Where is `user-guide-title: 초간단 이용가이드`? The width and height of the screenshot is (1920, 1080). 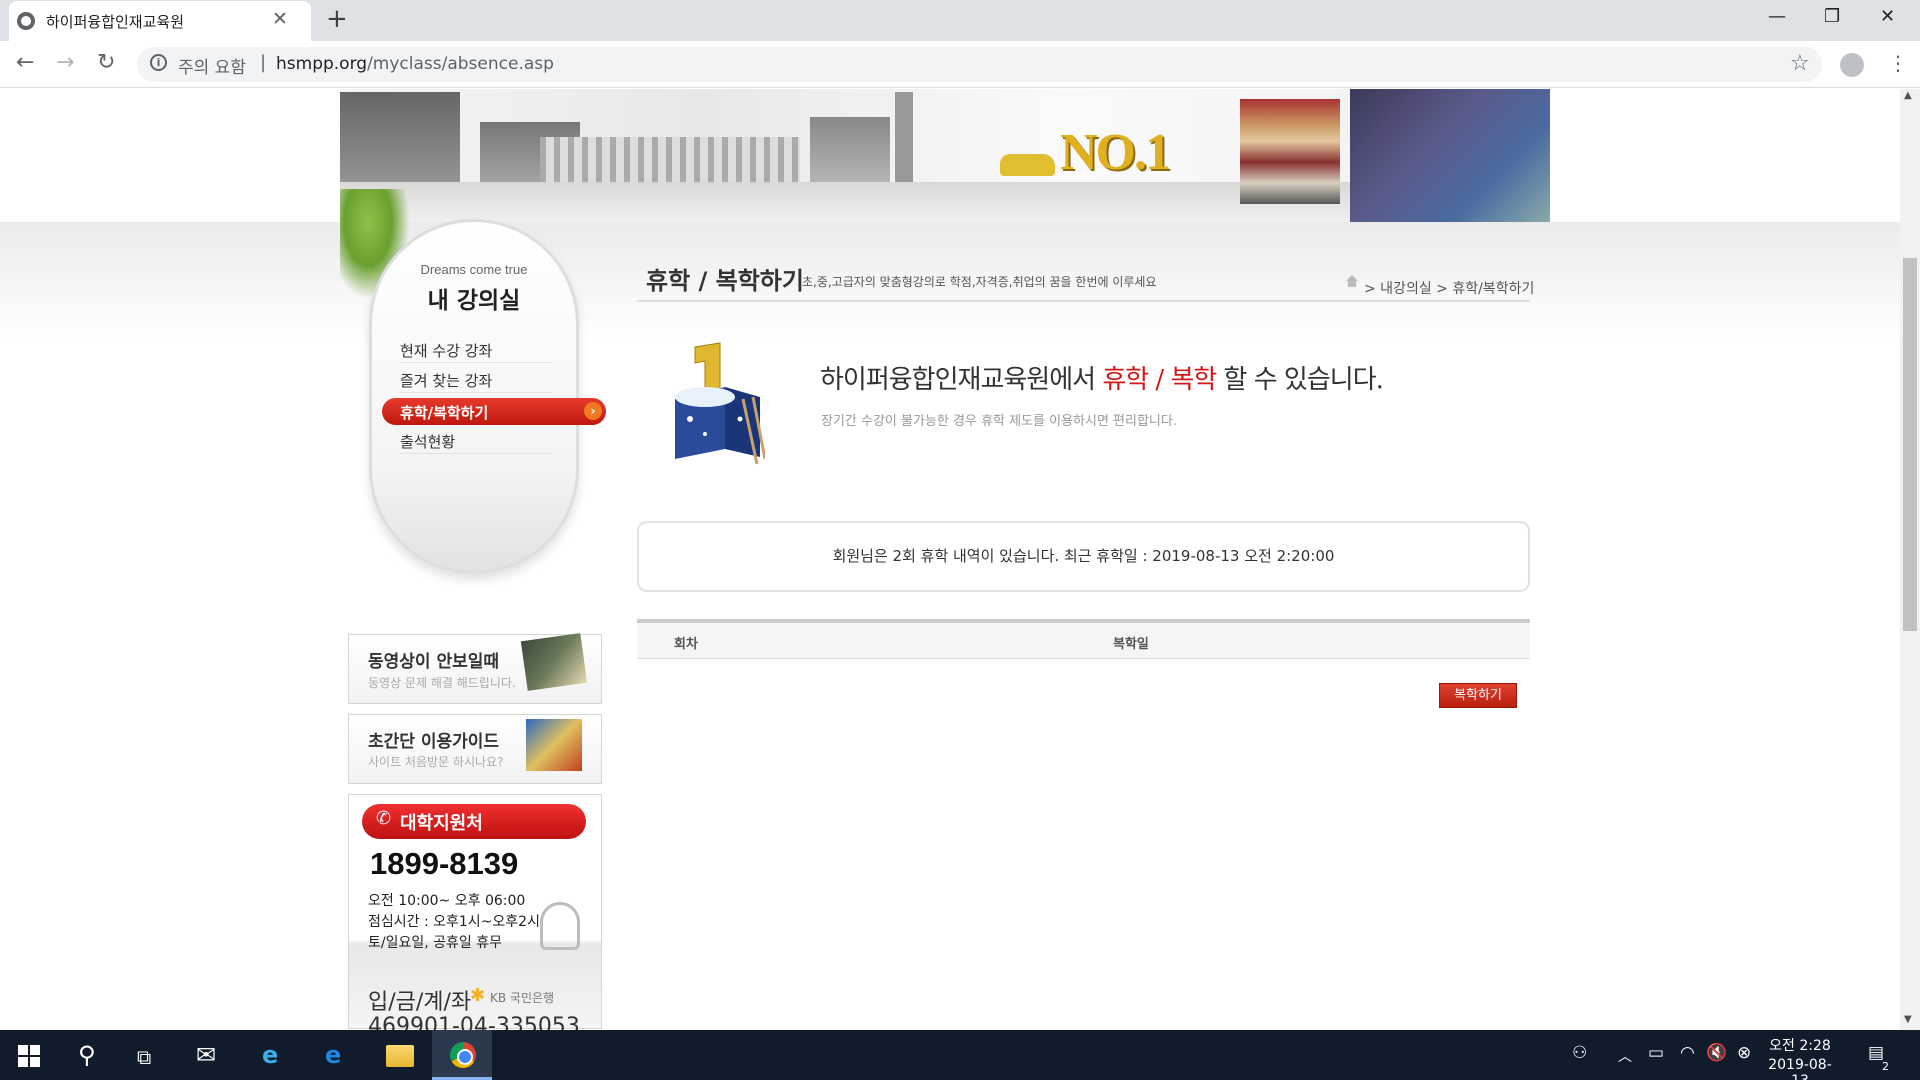
user-guide-title: 초간단 이용가이드 is located at coordinates (434, 742).